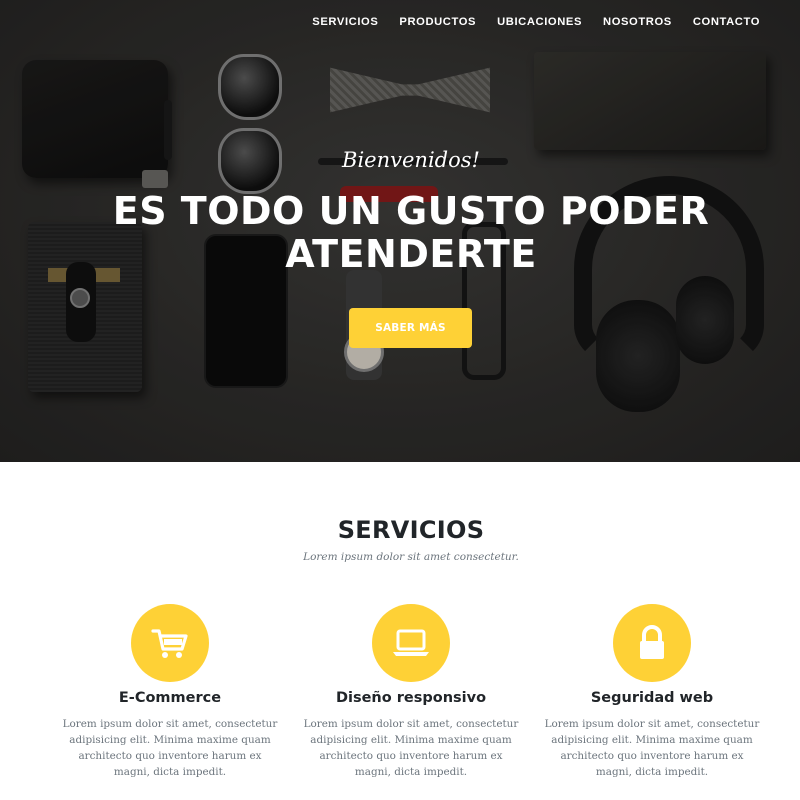 The image size is (800, 800). I want to click on nav-link-productos: PRODUCTOS, so click(437, 22).